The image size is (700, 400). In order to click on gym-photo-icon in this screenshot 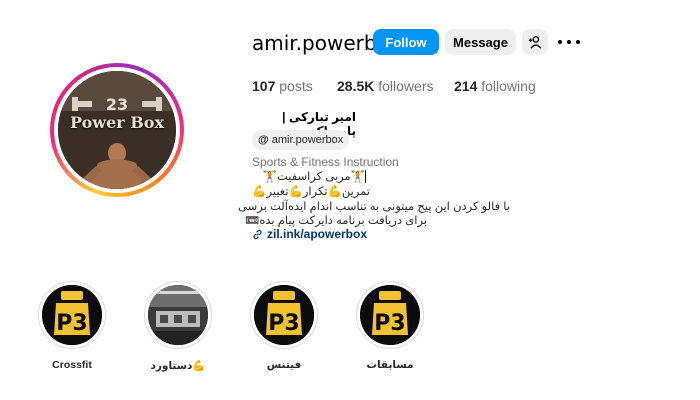, I will do `click(178, 315)`.